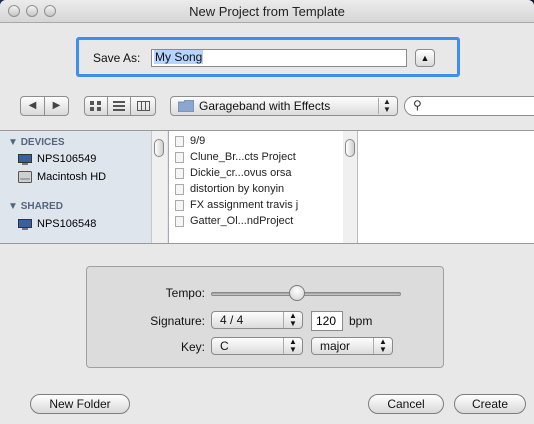  I want to click on sidebar-item-nps106548: NPS106548, so click(57, 226).